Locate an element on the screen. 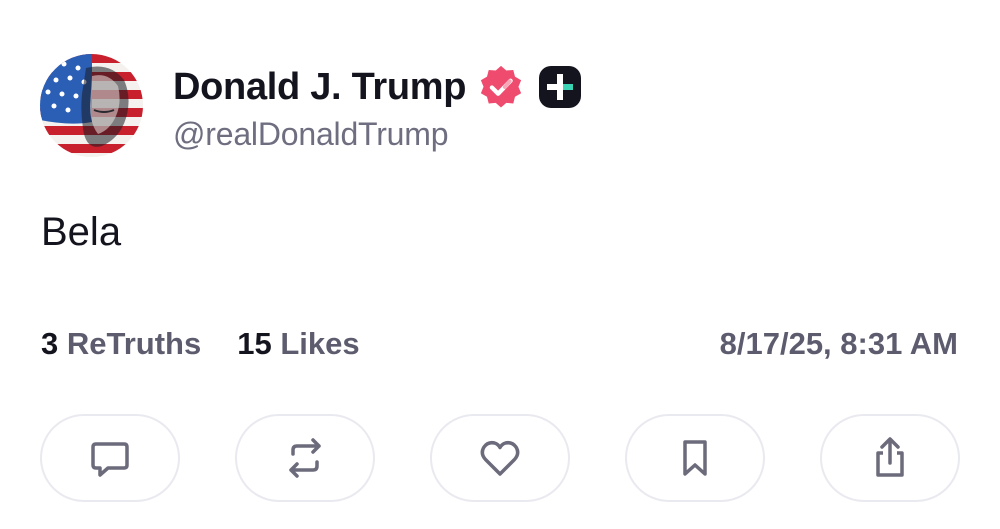 Image resolution: width=1000 pixels, height=529 pixels. display-name: Donald J. Trump is located at coordinates (320, 87).